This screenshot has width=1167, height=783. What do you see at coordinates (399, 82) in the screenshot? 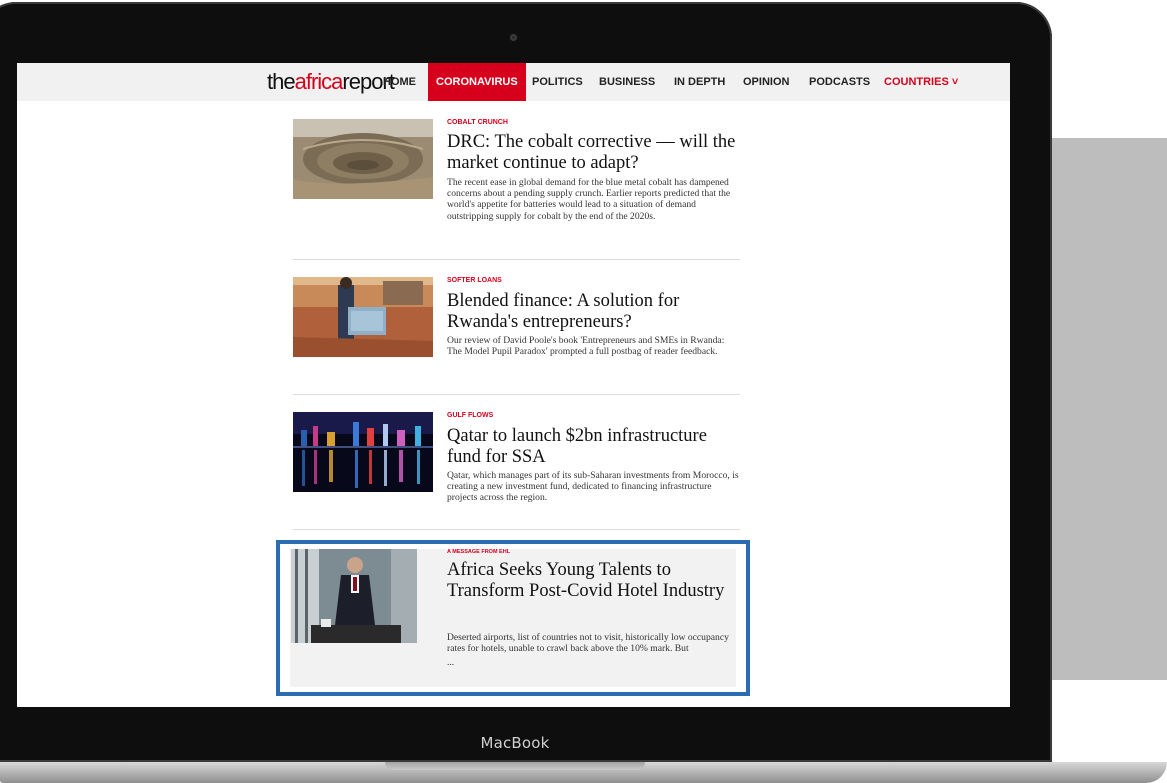
I see `nav-home: HOME` at bounding box center [399, 82].